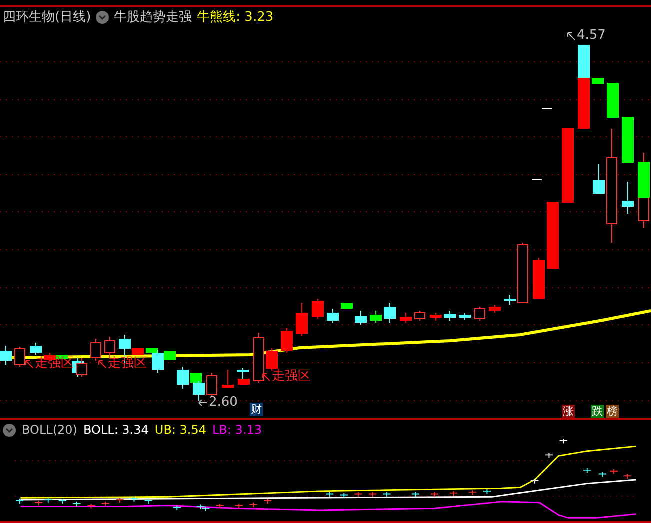 The image size is (651, 523). I want to click on price-label: 2.60, so click(223, 403).